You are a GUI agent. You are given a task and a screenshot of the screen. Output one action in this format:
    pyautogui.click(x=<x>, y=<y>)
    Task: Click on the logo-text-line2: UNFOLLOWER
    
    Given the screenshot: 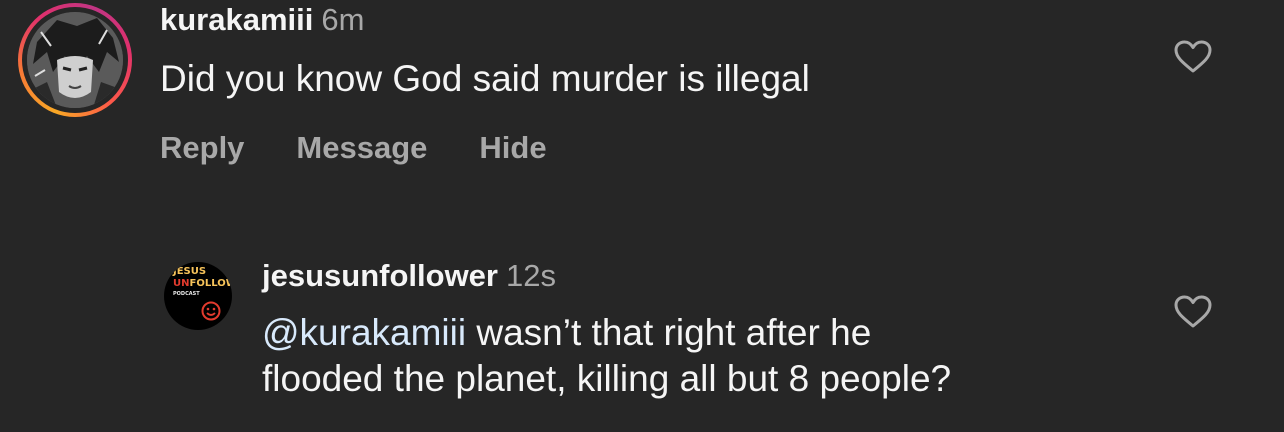 What is the action you would take?
    pyautogui.click(x=202, y=283)
    